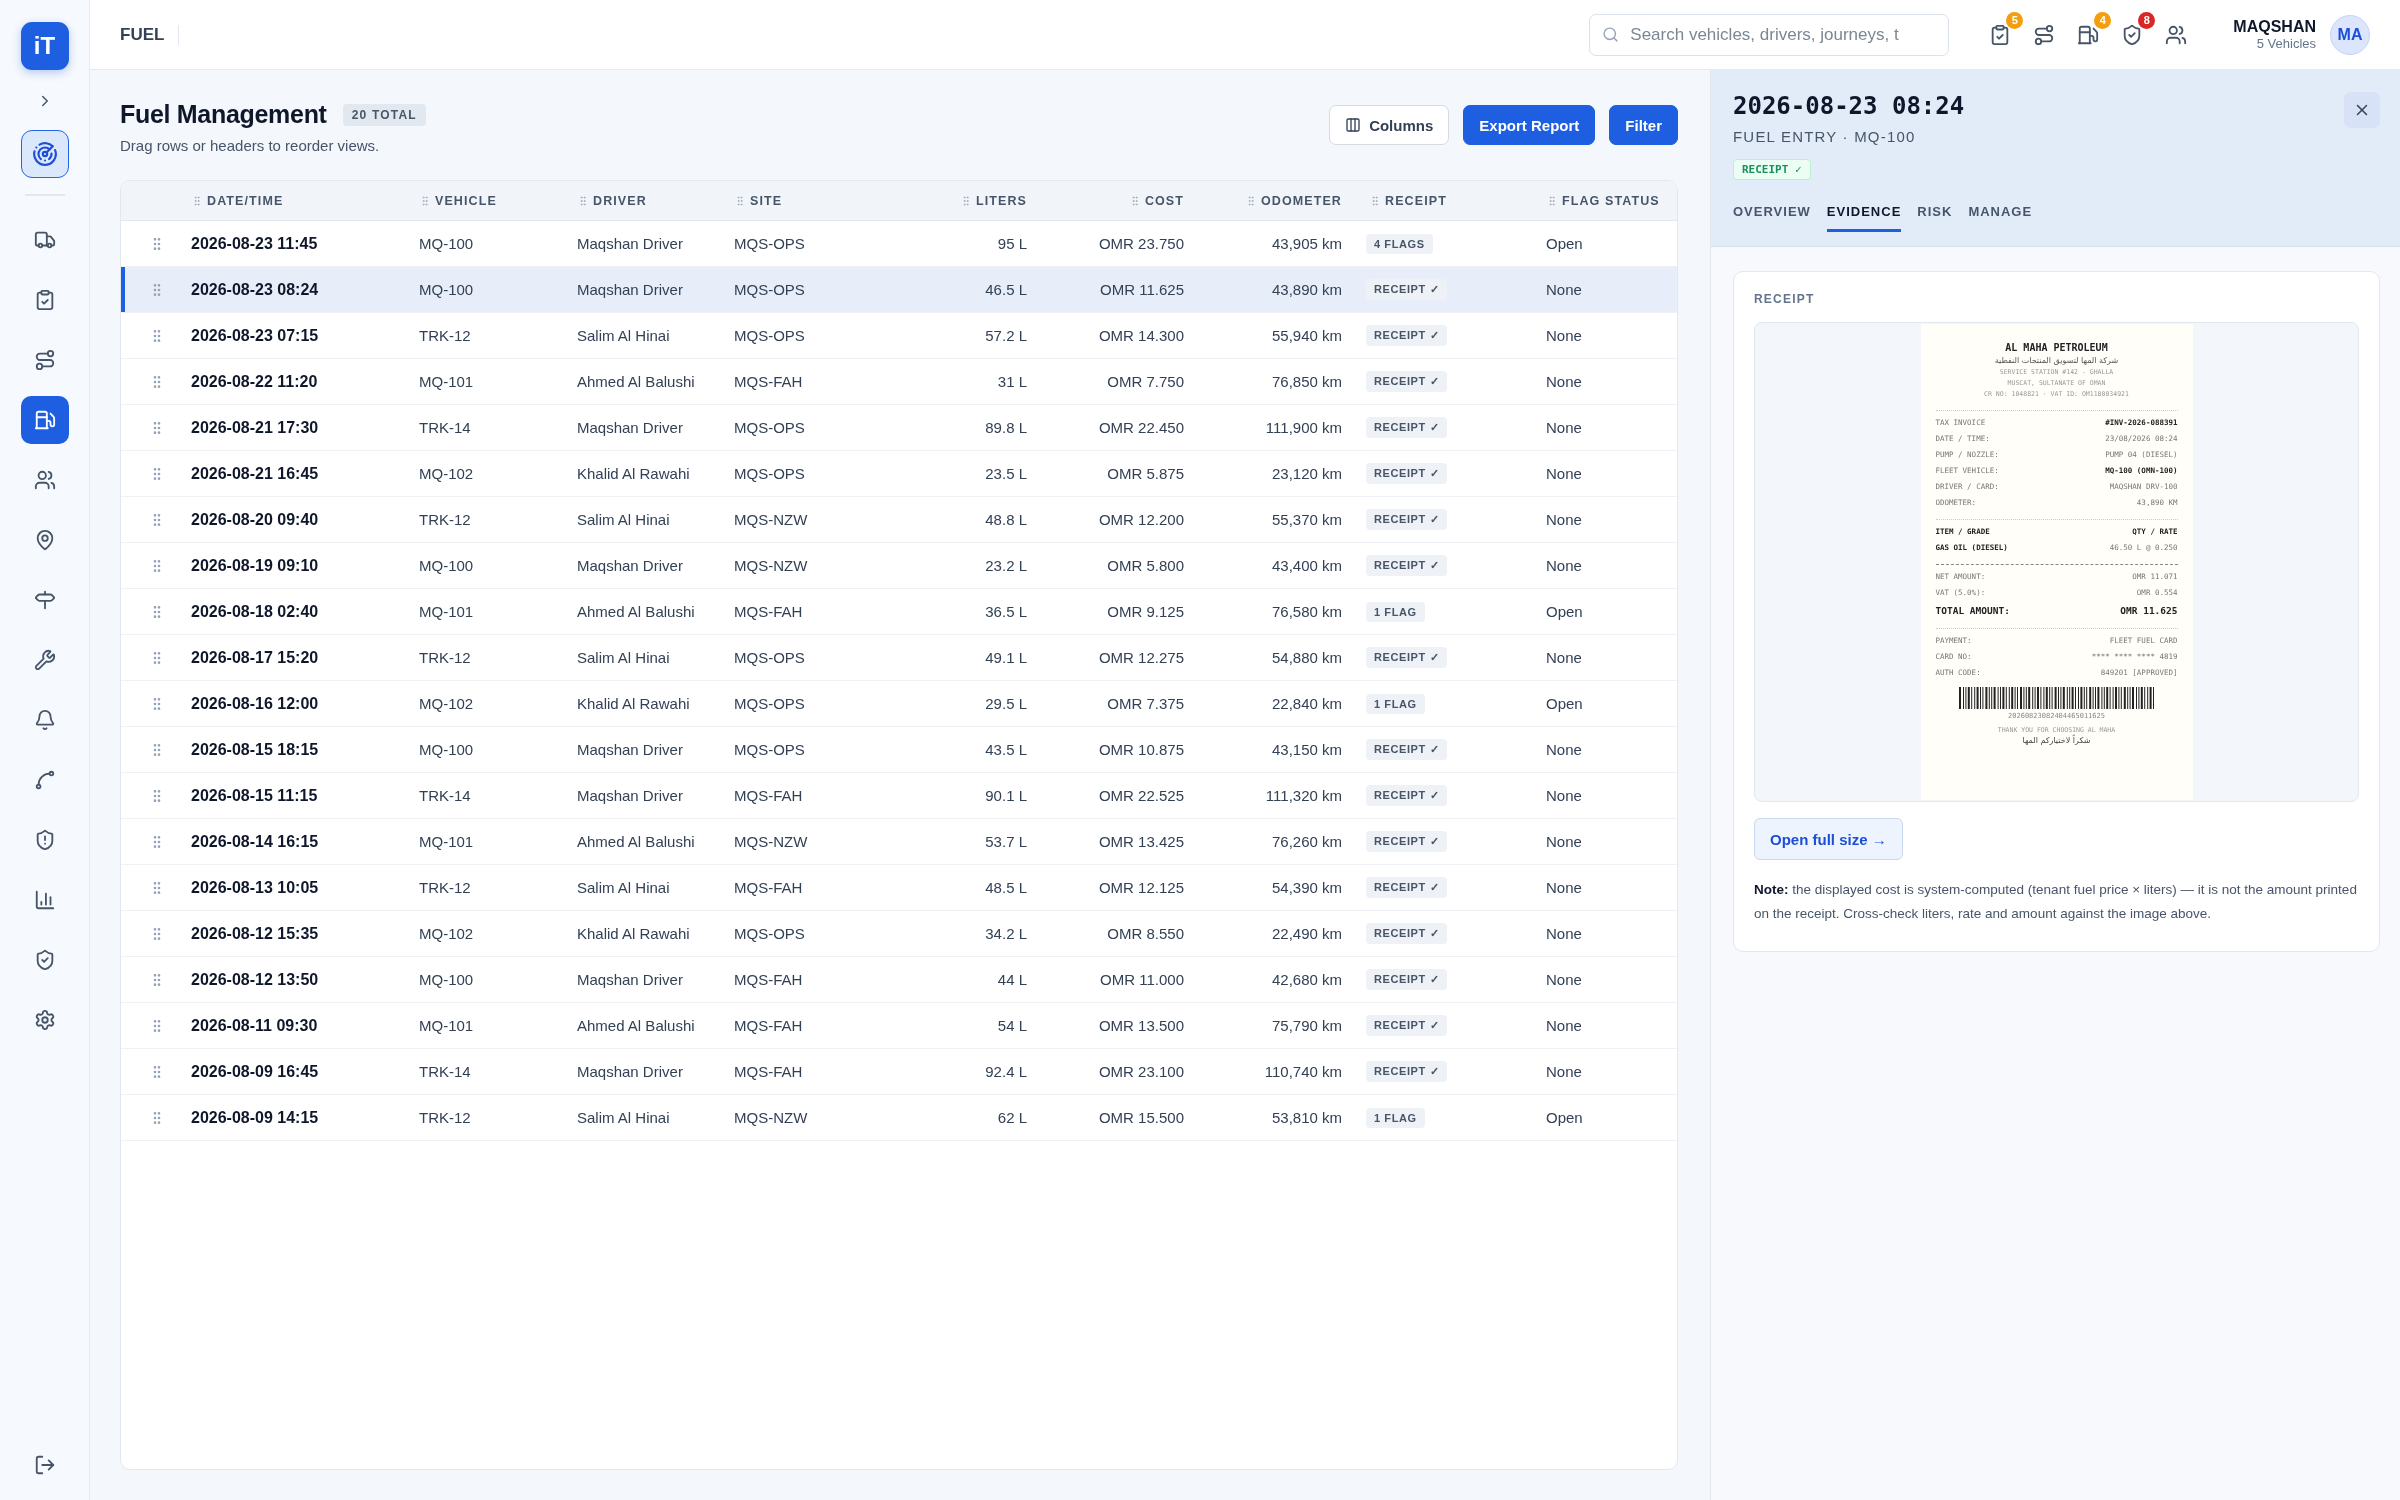  I want to click on table-cell-text: MQS-FAH, so click(769, 979).